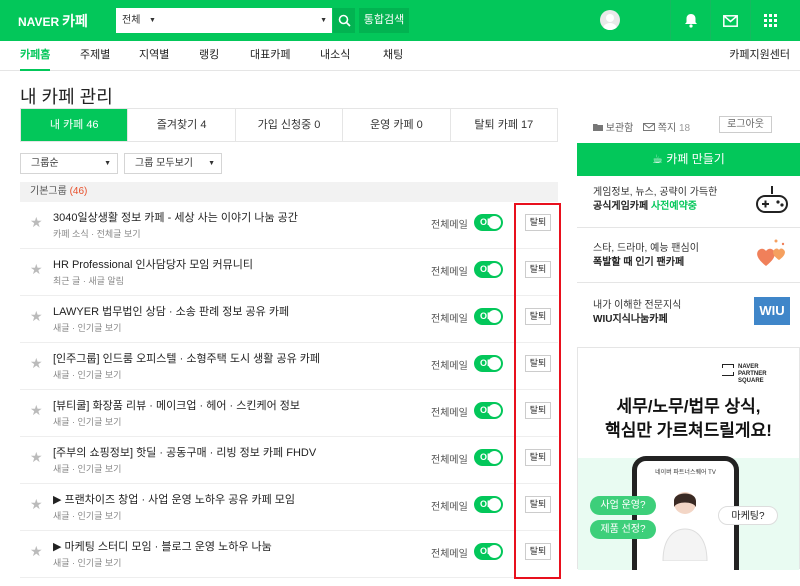 This screenshot has width=800, height=586. I want to click on wiu-logo: WIU, so click(772, 311).